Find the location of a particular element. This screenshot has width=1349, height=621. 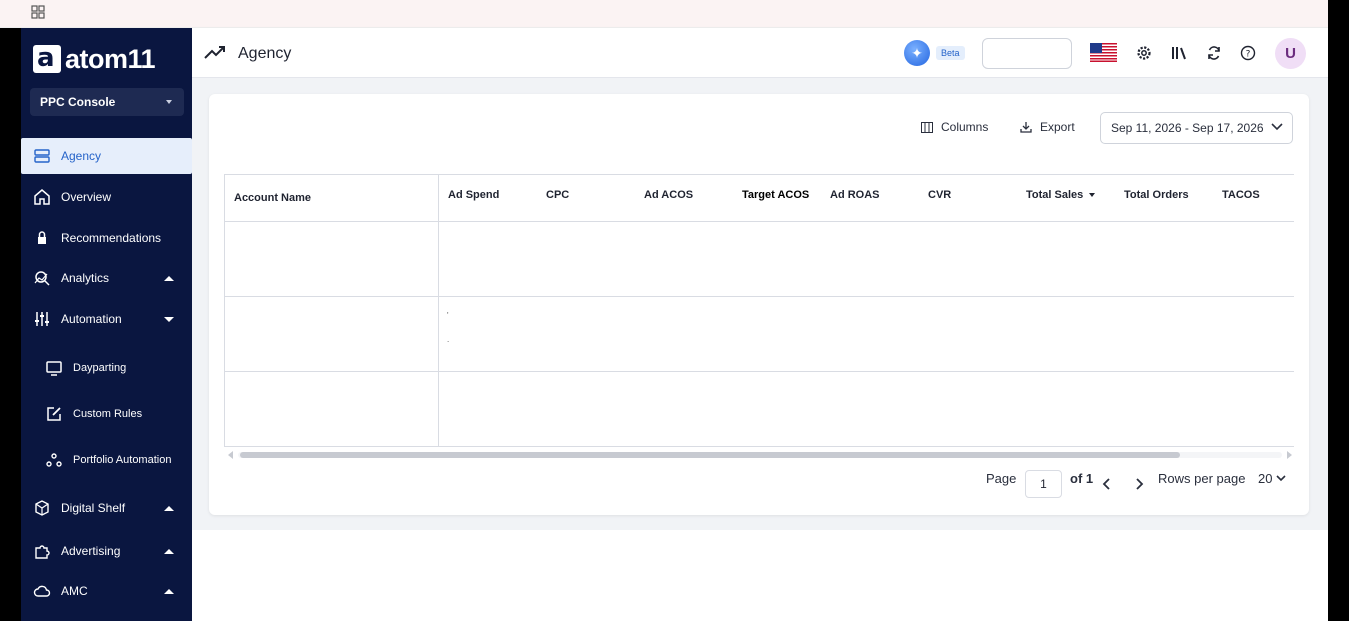

sidebar-item-label: AMC is located at coordinates (74, 591).